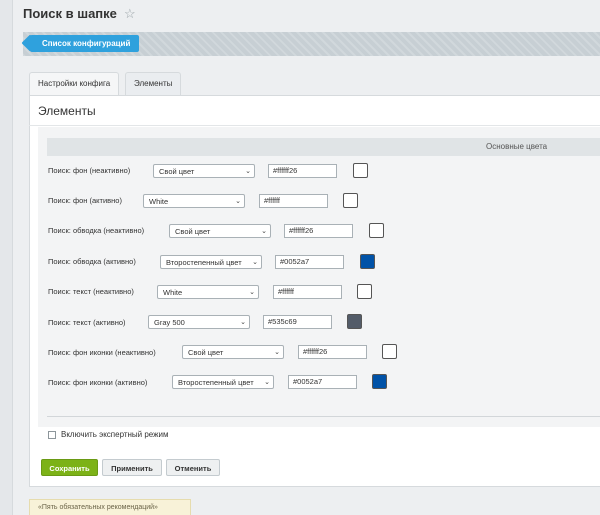  What do you see at coordinates (323, 416) in the screenshot?
I see `footer-divider` at bounding box center [323, 416].